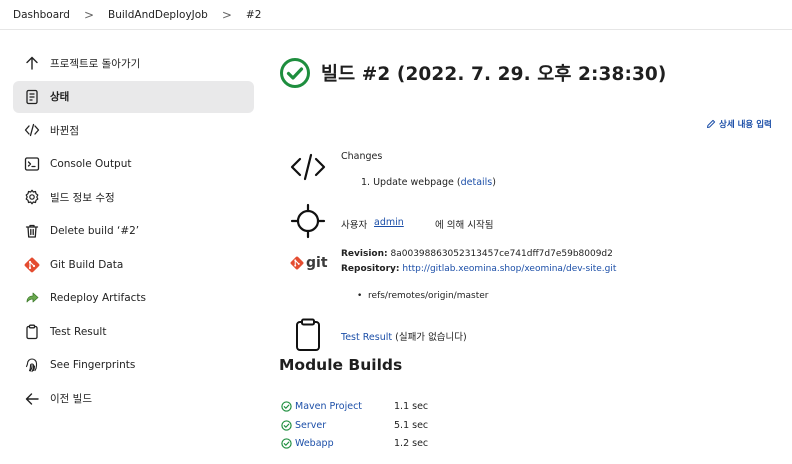 Image resolution: width=792 pixels, height=464 pixels. What do you see at coordinates (501, 254) in the screenshot?
I see `git-revision-value: 8a00398863052313457ce741dff7d7e59b8009d2` at bounding box center [501, 254].